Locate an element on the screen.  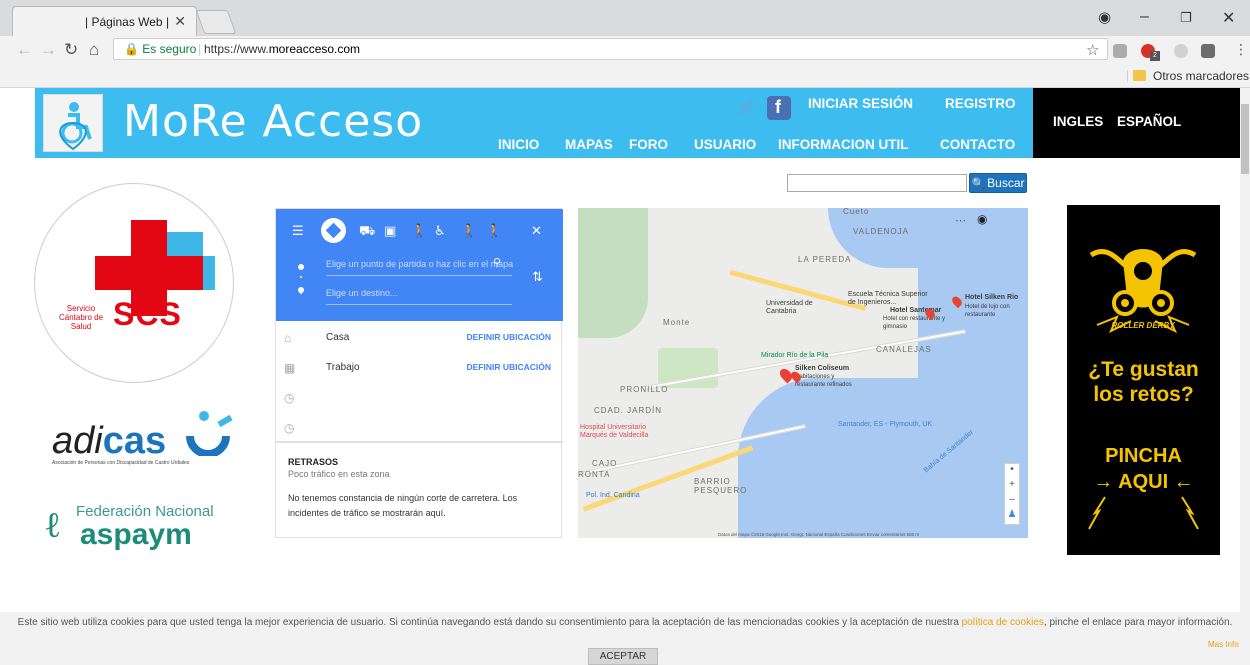
zoom-in-button: + is located at coordinates (1012, 486).